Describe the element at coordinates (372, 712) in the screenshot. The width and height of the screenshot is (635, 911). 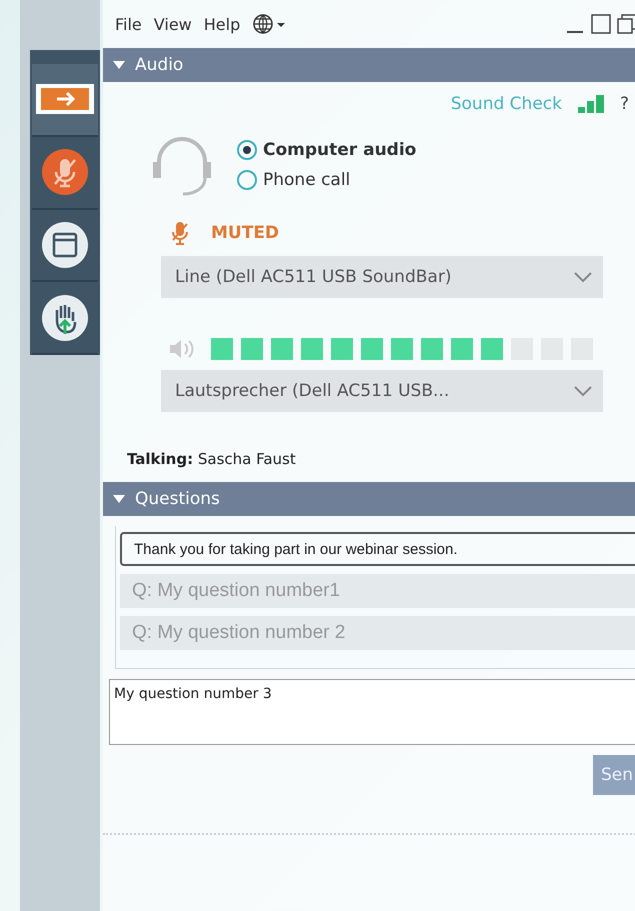
I see `question-input: My question number 3` at that location.